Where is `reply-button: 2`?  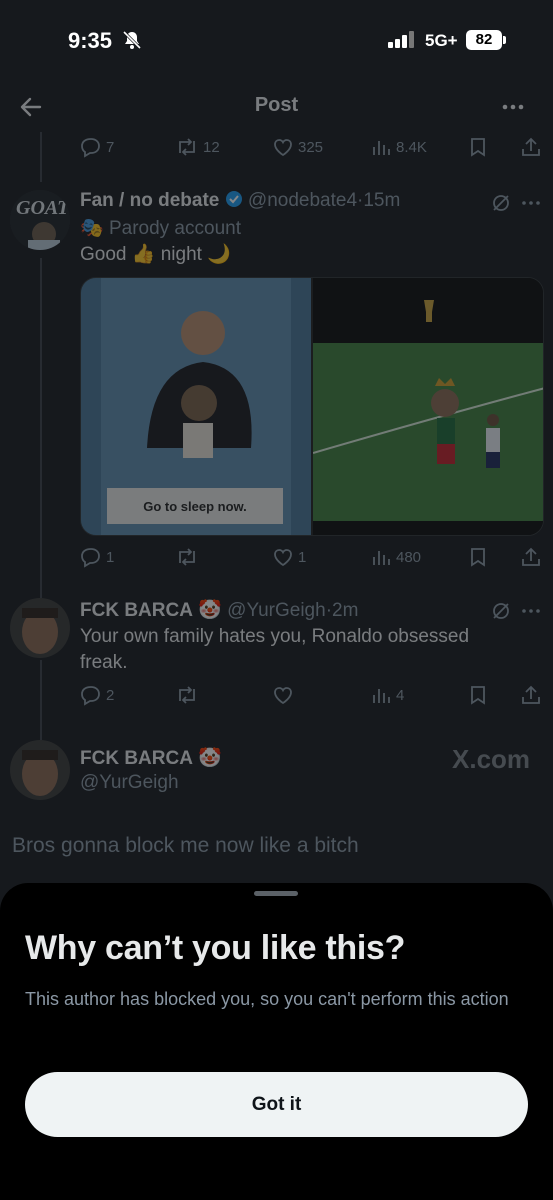 reply-button: 2 is located at coordinates (97, 695).